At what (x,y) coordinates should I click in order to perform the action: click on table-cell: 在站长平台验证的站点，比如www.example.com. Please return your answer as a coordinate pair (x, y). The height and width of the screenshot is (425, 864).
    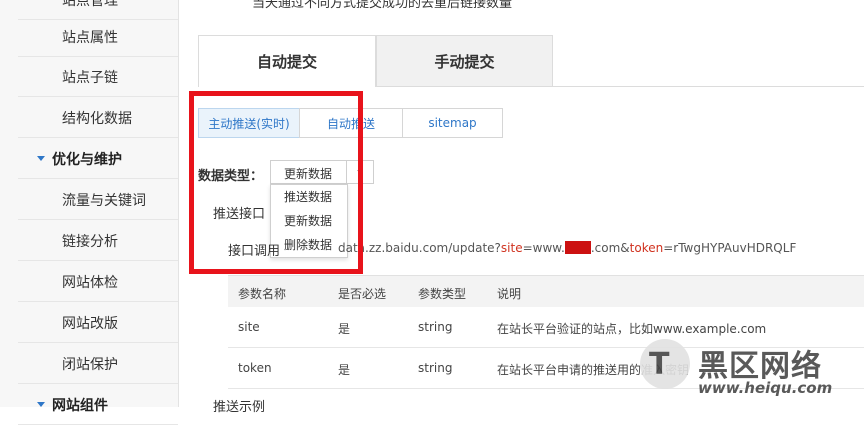
    Looking at the image, I should click on (632, 329).